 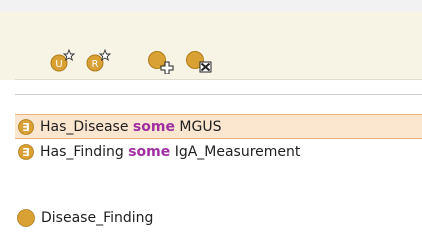 I want to click on filler-class: MGUS, so click(x=200, y=126).